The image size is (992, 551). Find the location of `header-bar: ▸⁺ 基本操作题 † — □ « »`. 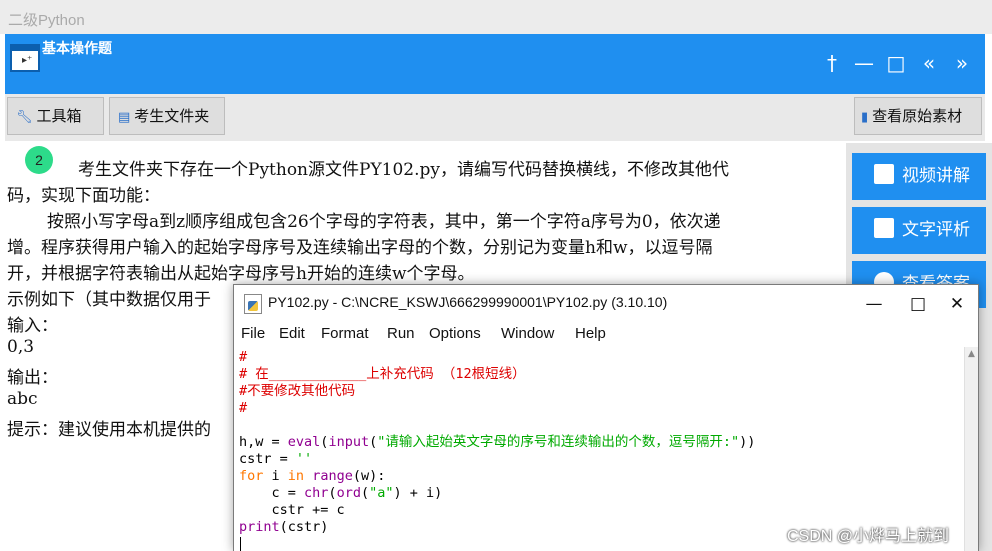

header-bar: ▸⁺ 基本操作题 † — □ « » is located at coordinates (495, 64).